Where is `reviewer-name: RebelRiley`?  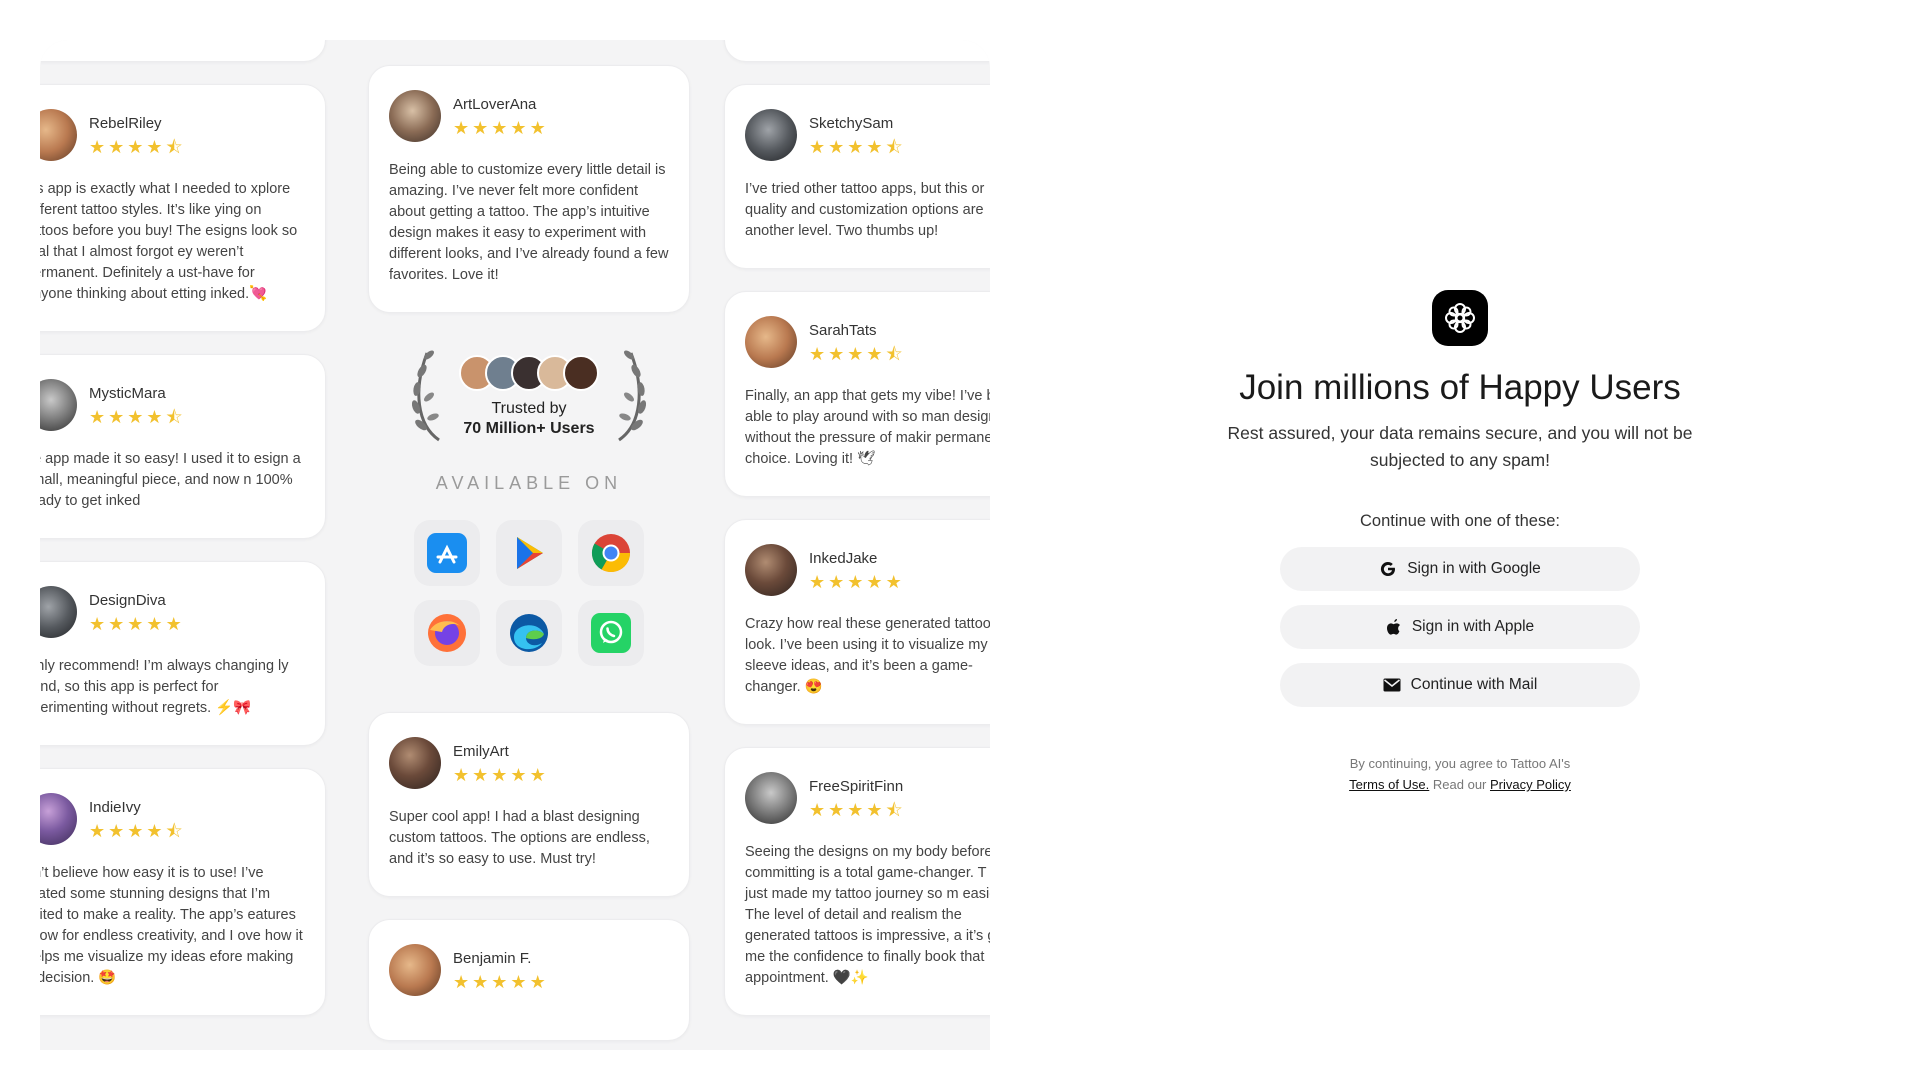
reviewer-name: RebelRiley is located at coordinates (125, 123).